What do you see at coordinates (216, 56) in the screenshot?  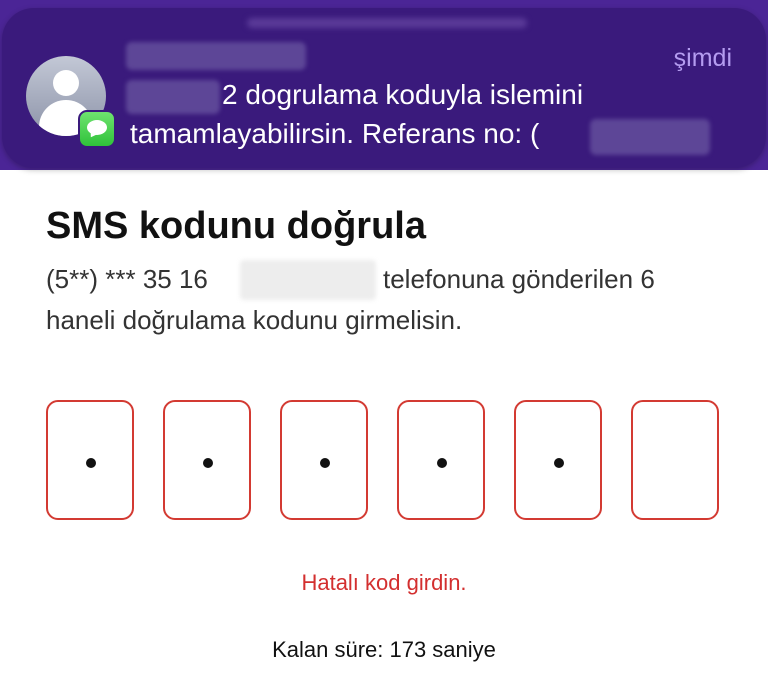 I see `redacted-sender` at bounding box center [216, 56].